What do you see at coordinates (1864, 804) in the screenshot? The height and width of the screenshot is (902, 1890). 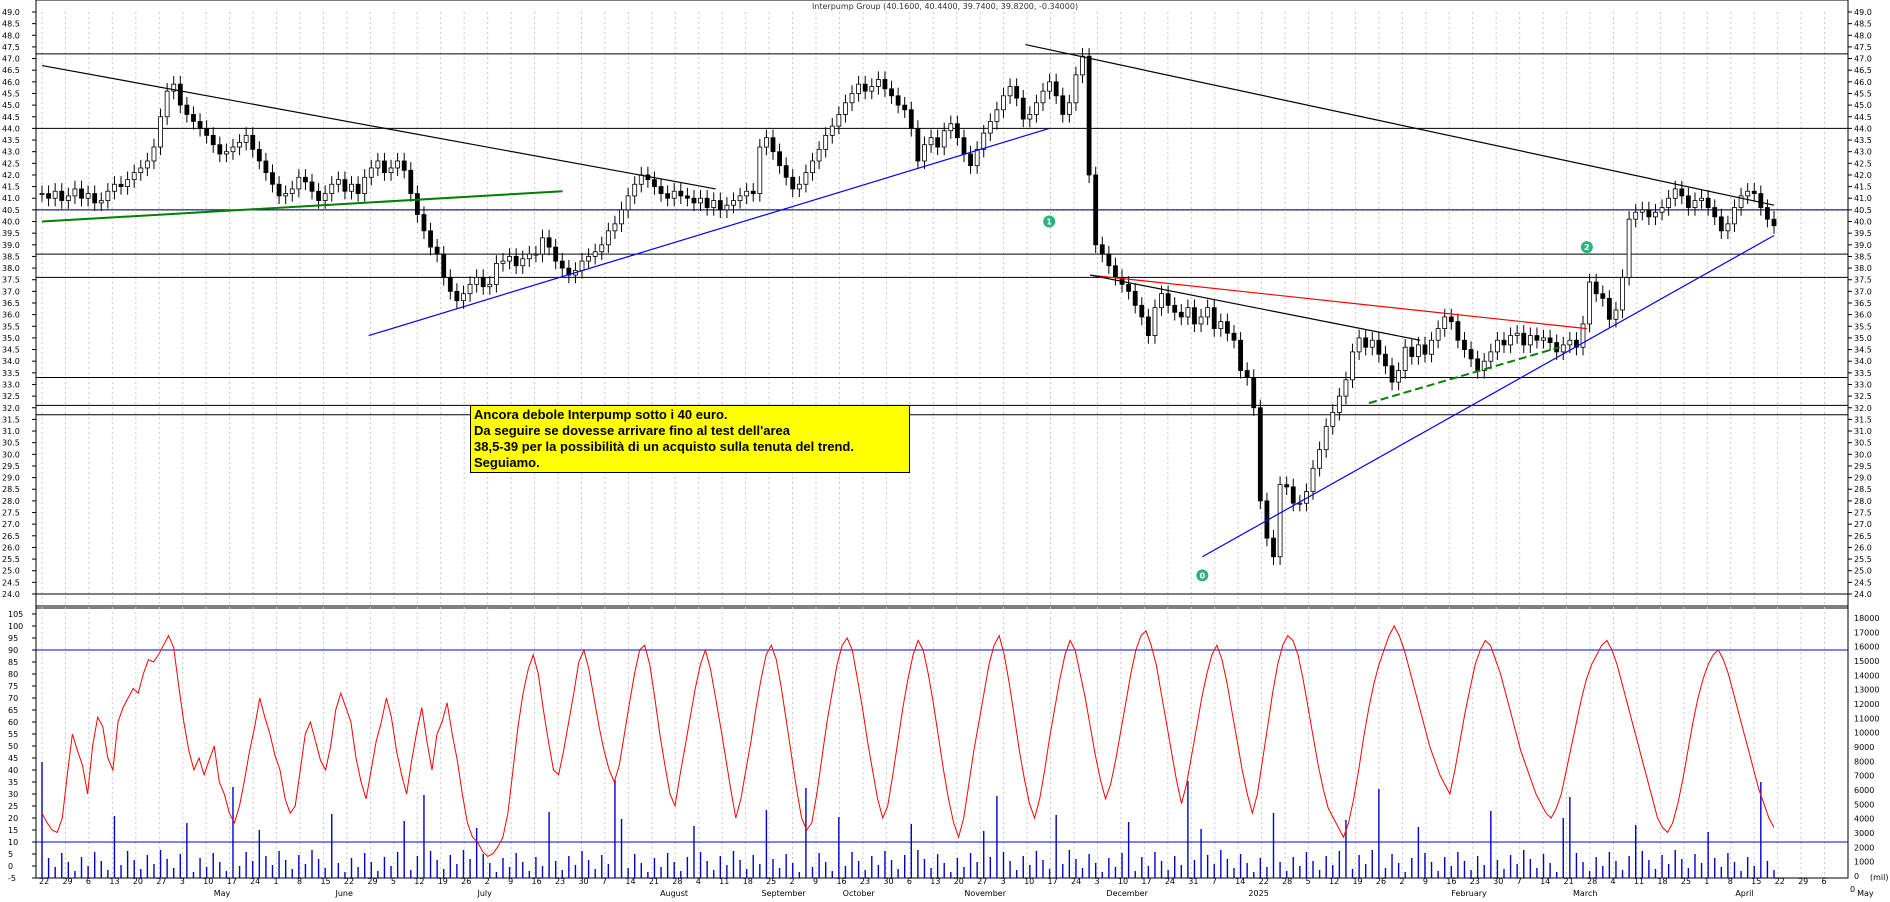 I see `volume-tick-label: 5000` at bounding box center [1864, 804].